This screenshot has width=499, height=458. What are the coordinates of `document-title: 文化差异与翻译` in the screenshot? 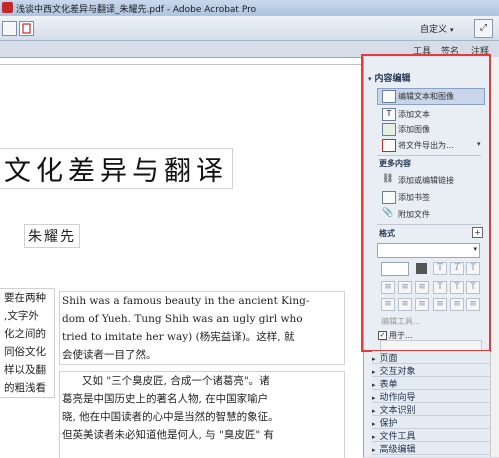 It's located at (116, 168).